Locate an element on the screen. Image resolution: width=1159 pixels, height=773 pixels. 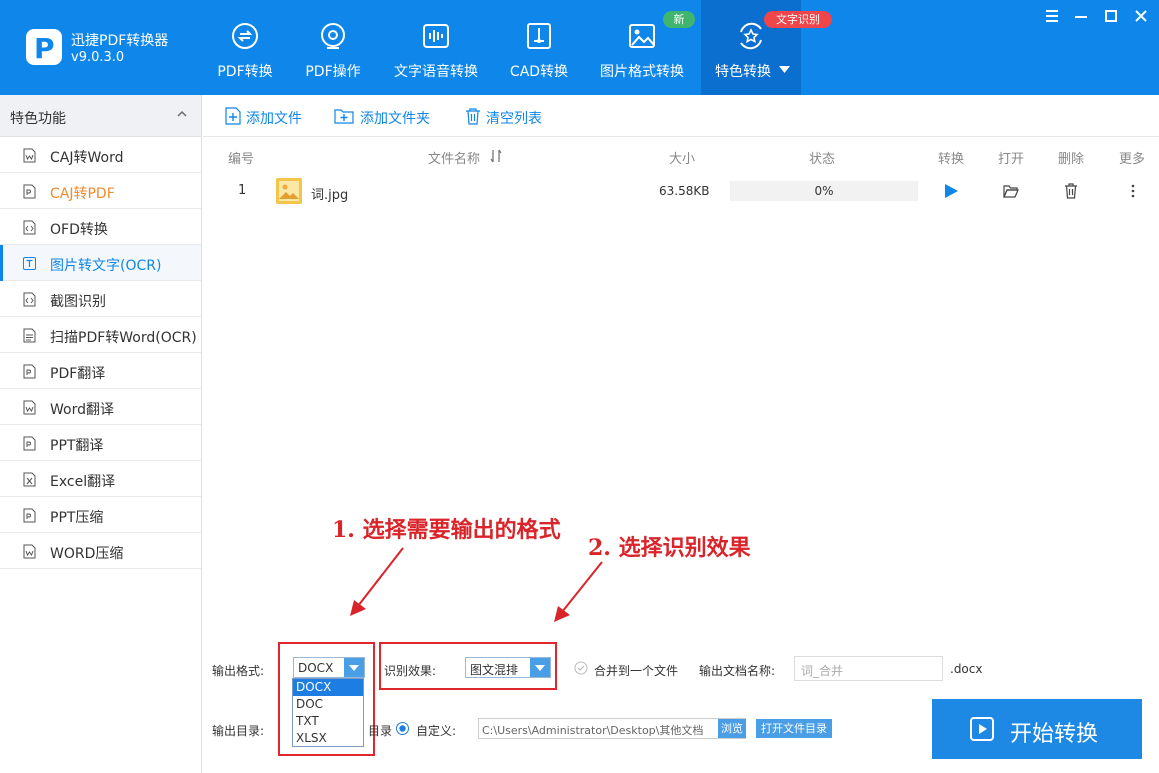
sidebar-item-image-ocr: 图片转文字(OCR) is located at coordinates (100, 263).